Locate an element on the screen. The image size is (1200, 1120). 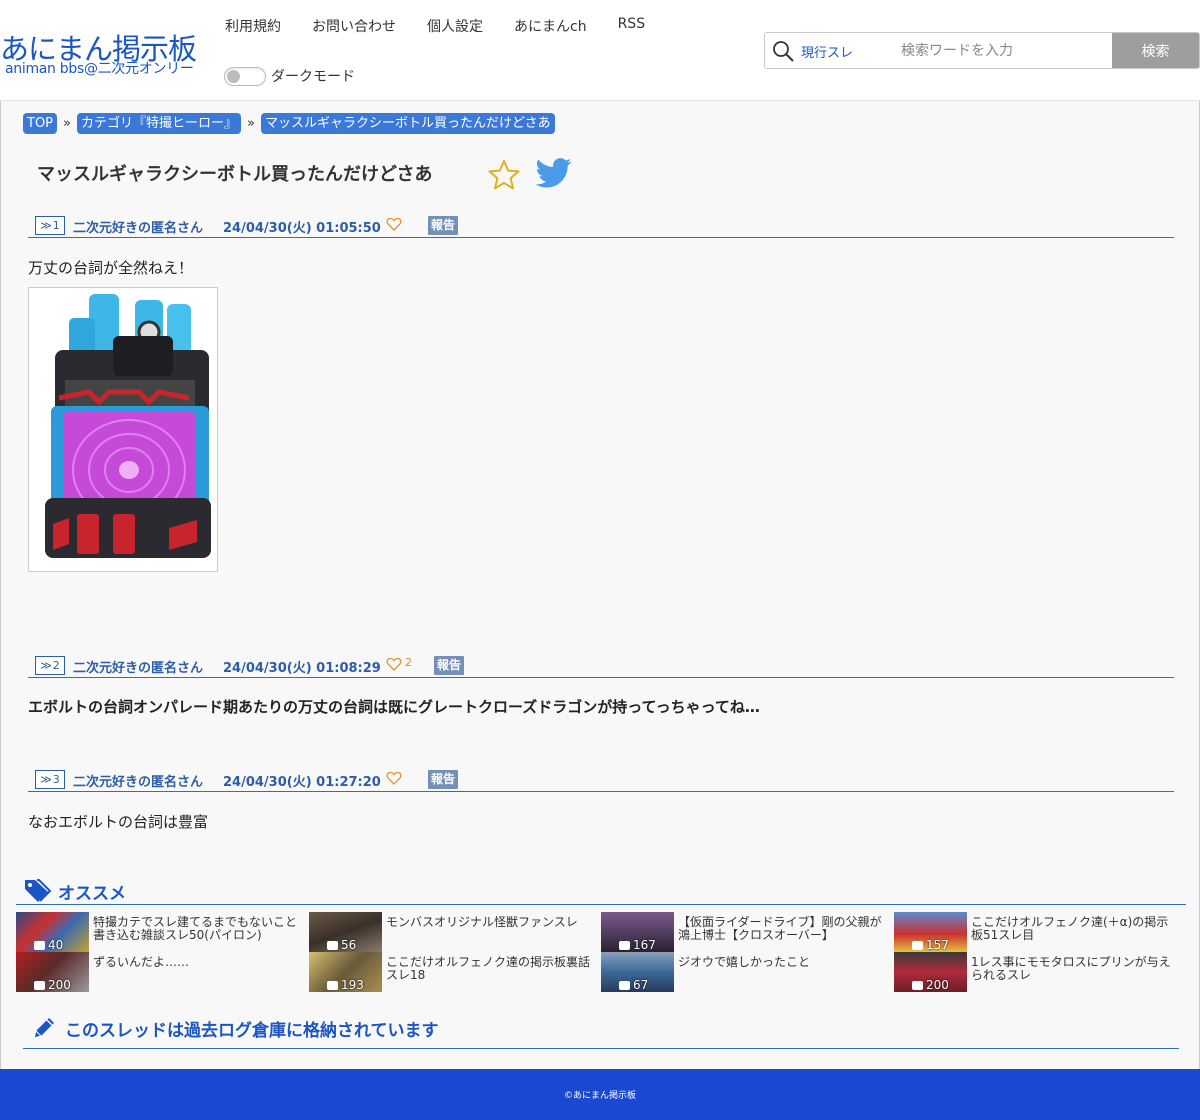
recommend-item: 200 1レス事にモモタロスにプリンが与えられるスレ is located at coordinates (1036, 972).